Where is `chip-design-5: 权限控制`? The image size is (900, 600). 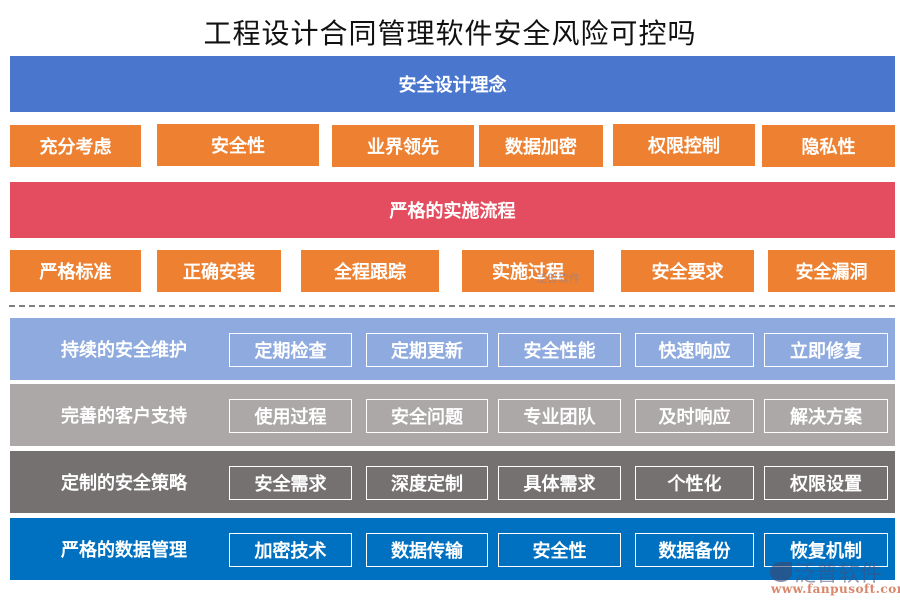
chip-design-5: 权限控制 is located at coordinates (684, 145).